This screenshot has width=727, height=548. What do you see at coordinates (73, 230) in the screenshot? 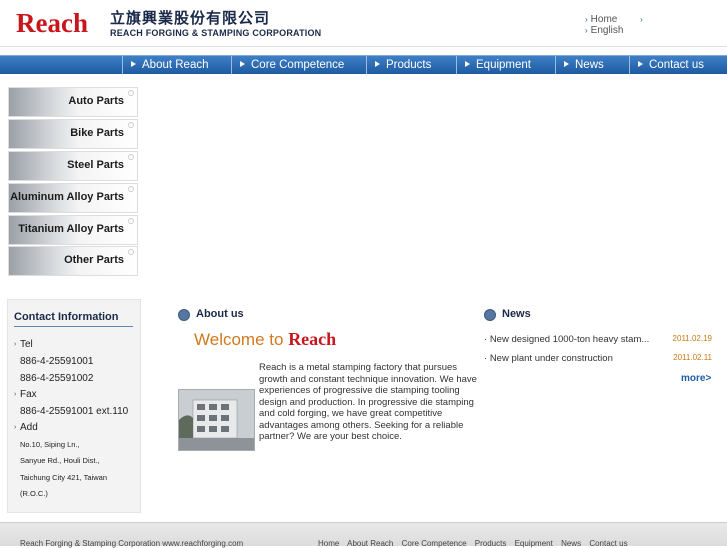
I see `category-titanium-alloy-parts: Titanium Alloy Parts` at bounding box center [73, 230].